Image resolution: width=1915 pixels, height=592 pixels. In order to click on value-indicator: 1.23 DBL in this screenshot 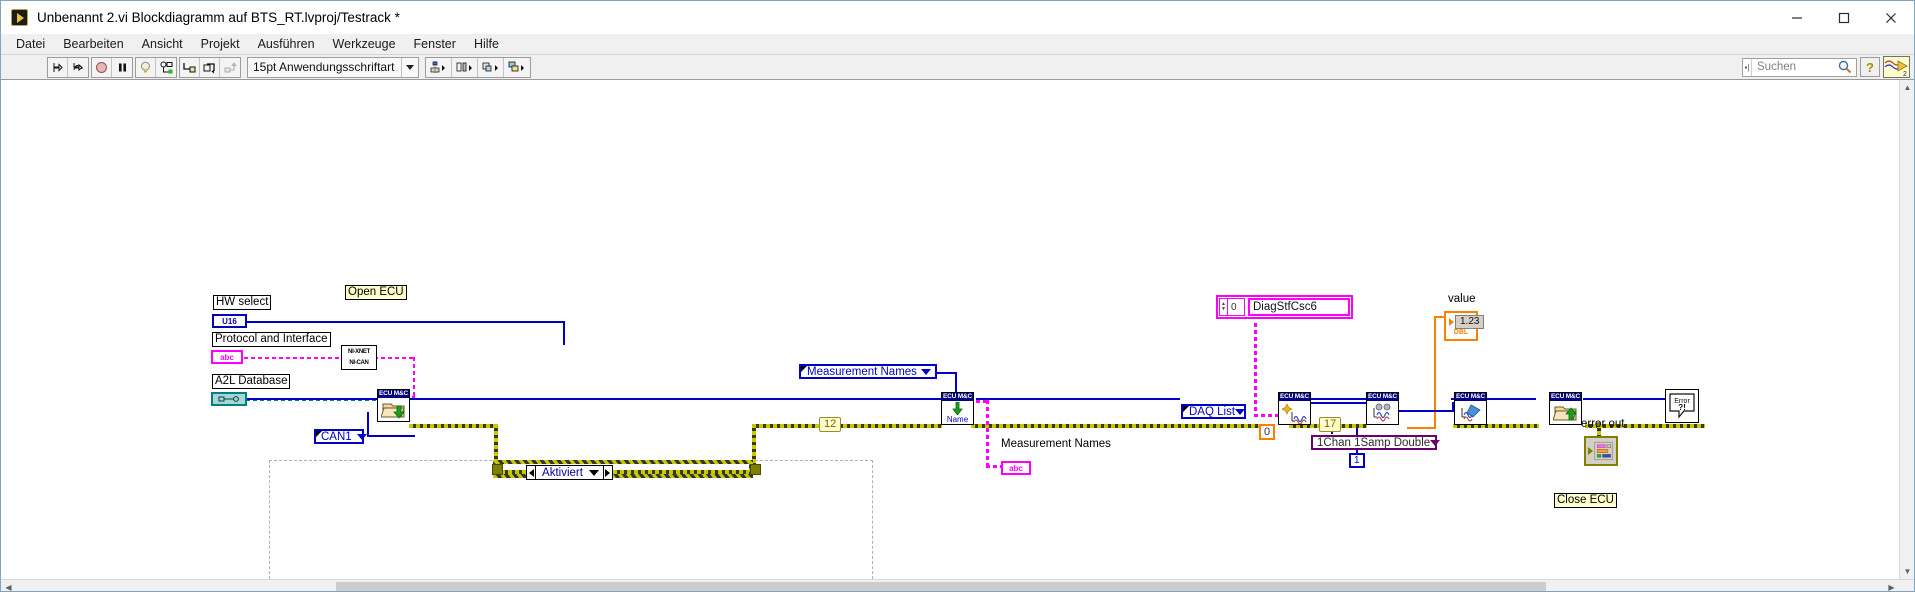, I will do `click(1464, 326)`.